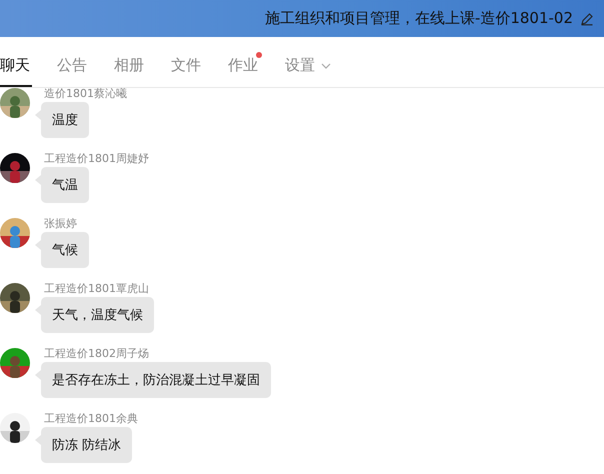 The width and height of the screenshot is (604, 474). What do you see at coordinates (96, 353) in the screenshot?
I see `sender-name: 工程造价1802周子炀` at bounding box center [96, 353].